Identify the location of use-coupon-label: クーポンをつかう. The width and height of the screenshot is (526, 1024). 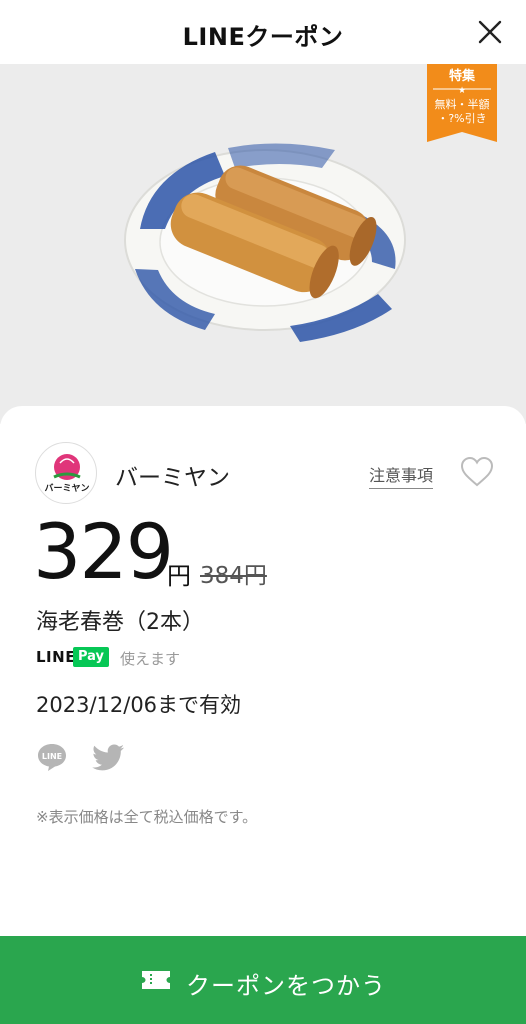
(286, 983).